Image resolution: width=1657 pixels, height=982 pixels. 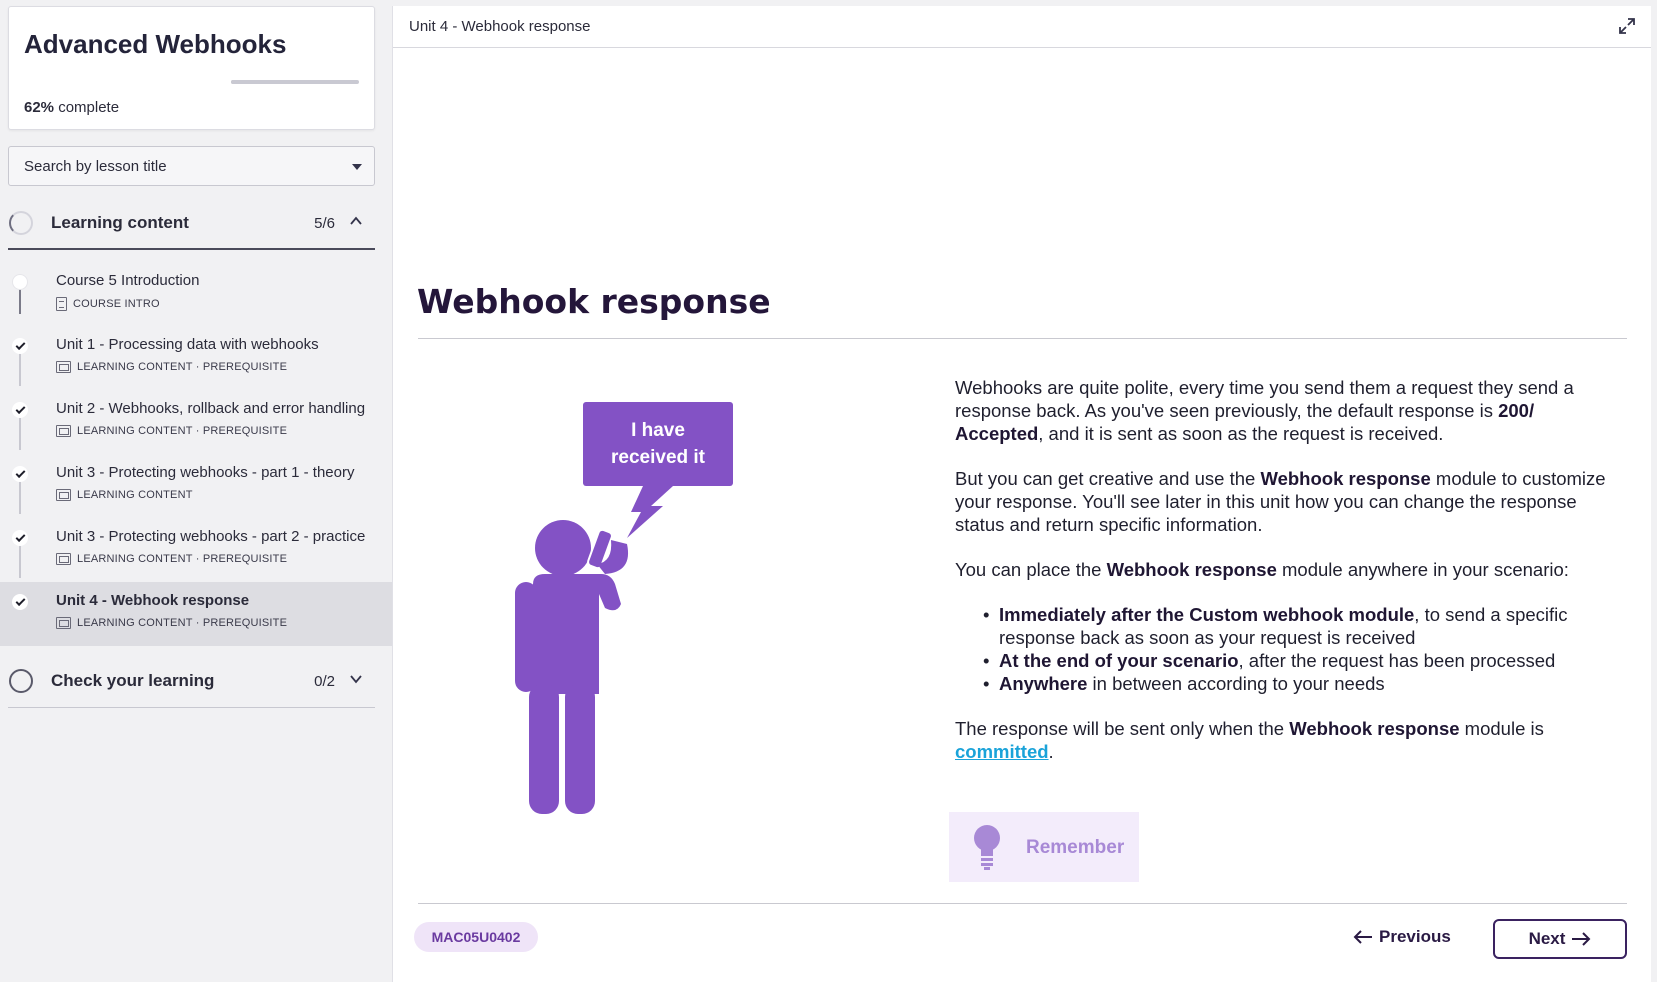 I want to click on lesson-code-badge: MAC05U0402, so click(x=476, y=937).